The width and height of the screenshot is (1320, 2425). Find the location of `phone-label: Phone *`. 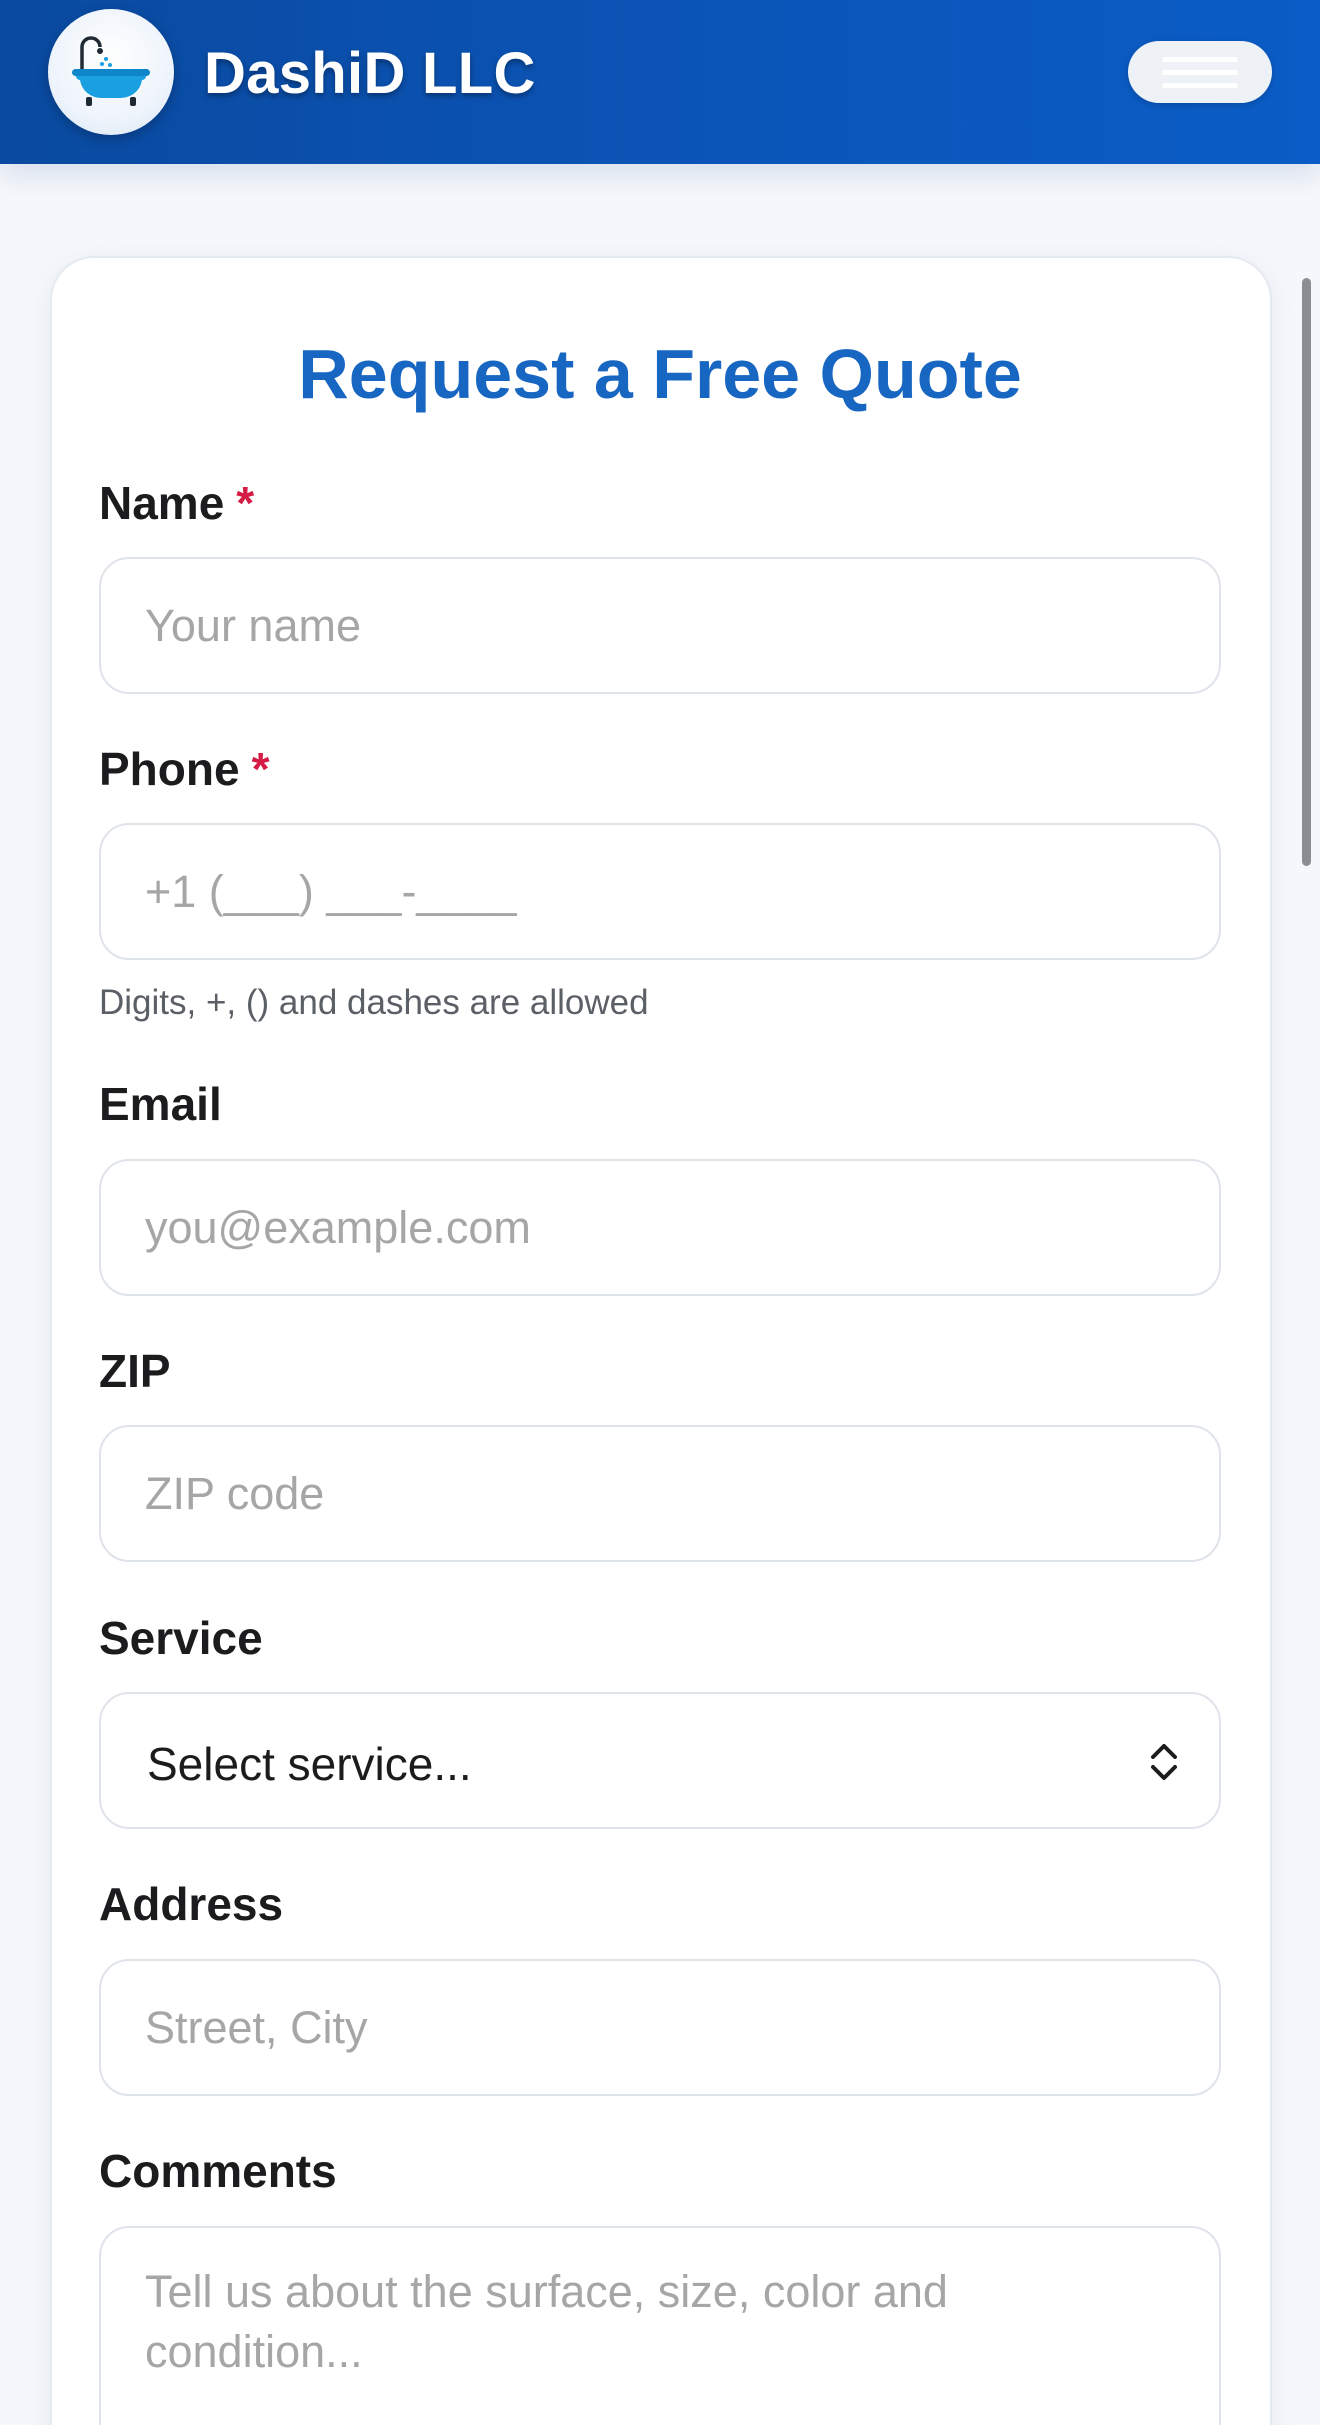

phone-label: Phone * is located at coordinates (184, 769).